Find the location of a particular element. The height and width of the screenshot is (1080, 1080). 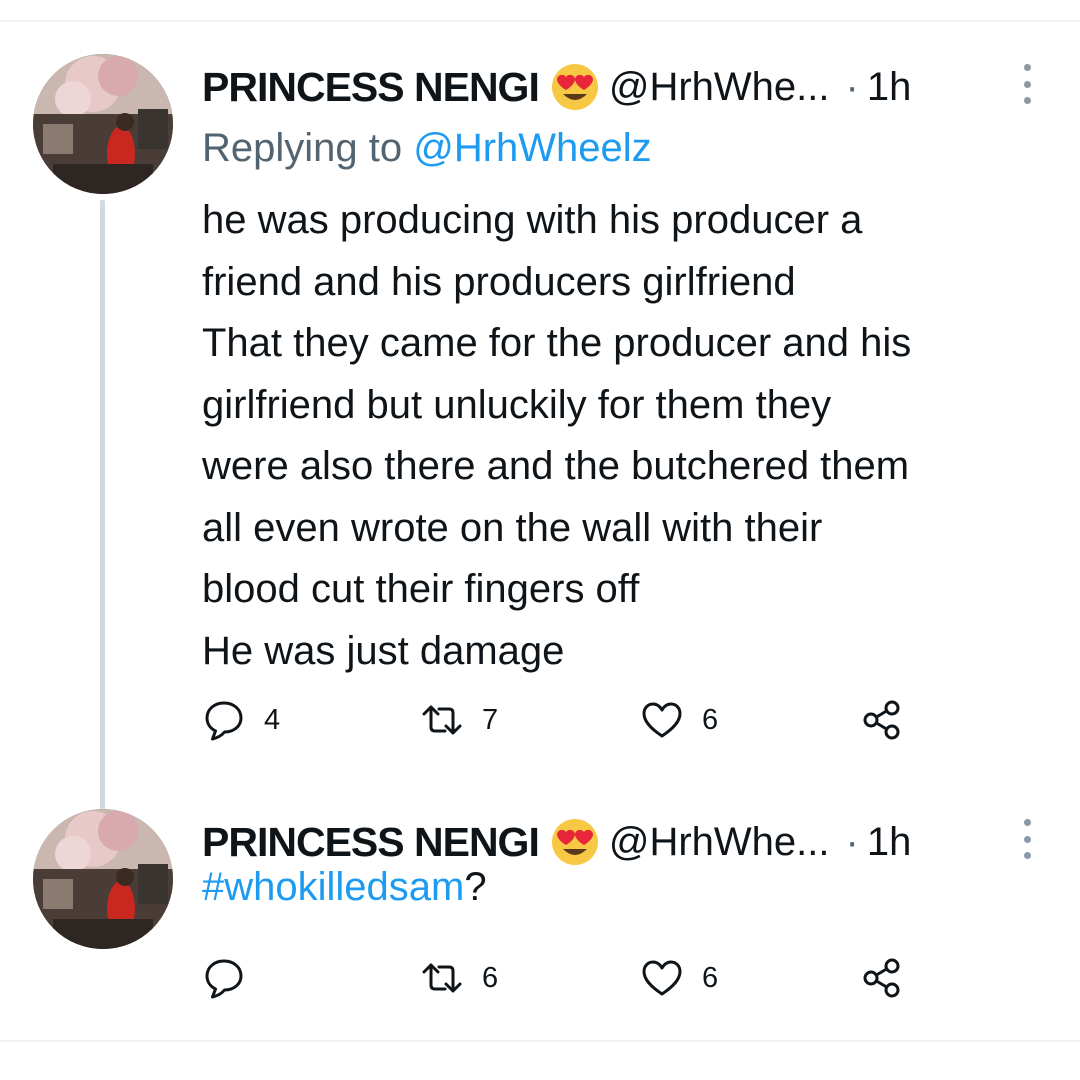

tweet-actions: 4 7 6 is located at coordinates (562, 720).